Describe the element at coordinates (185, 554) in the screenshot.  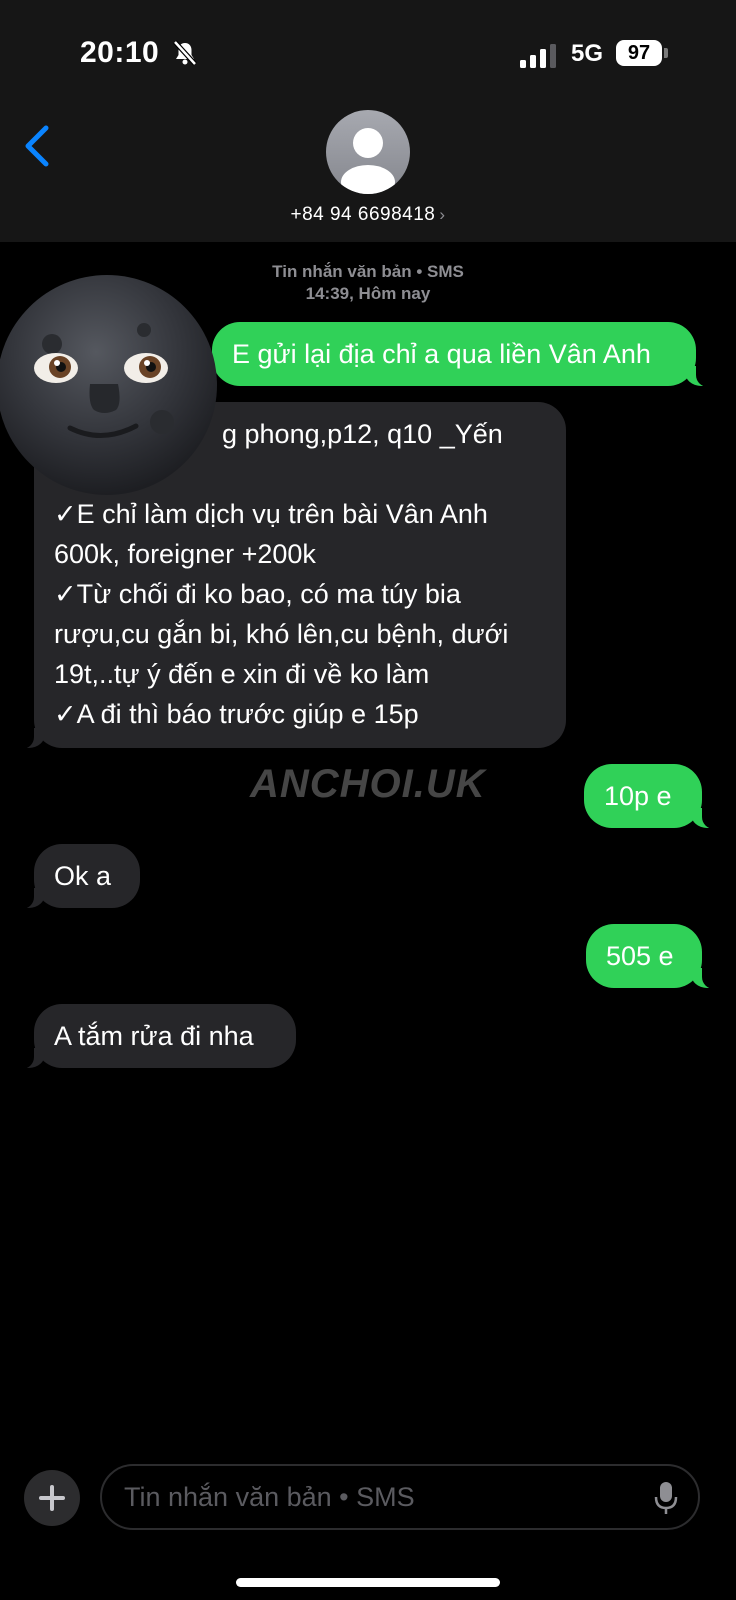
I see `message-text: 600k, foreigner +200k` at that location.